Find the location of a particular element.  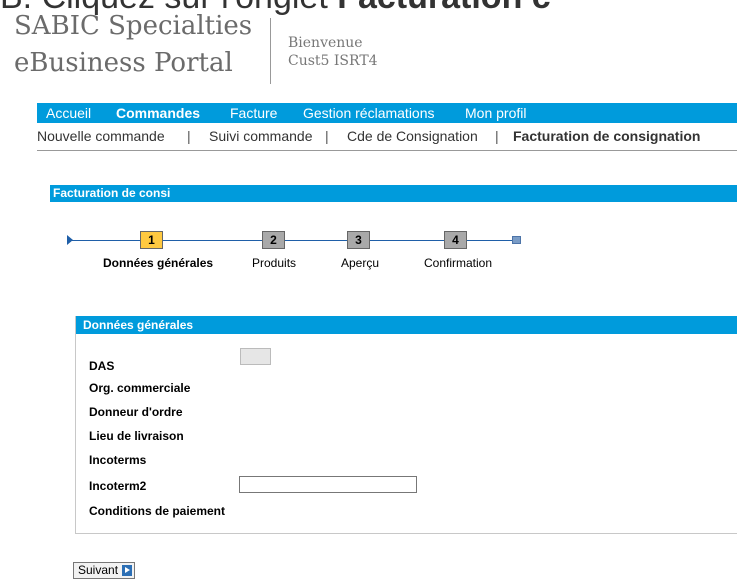

welcome-greeting: Bienvenue is located at coordinates (325, 43).